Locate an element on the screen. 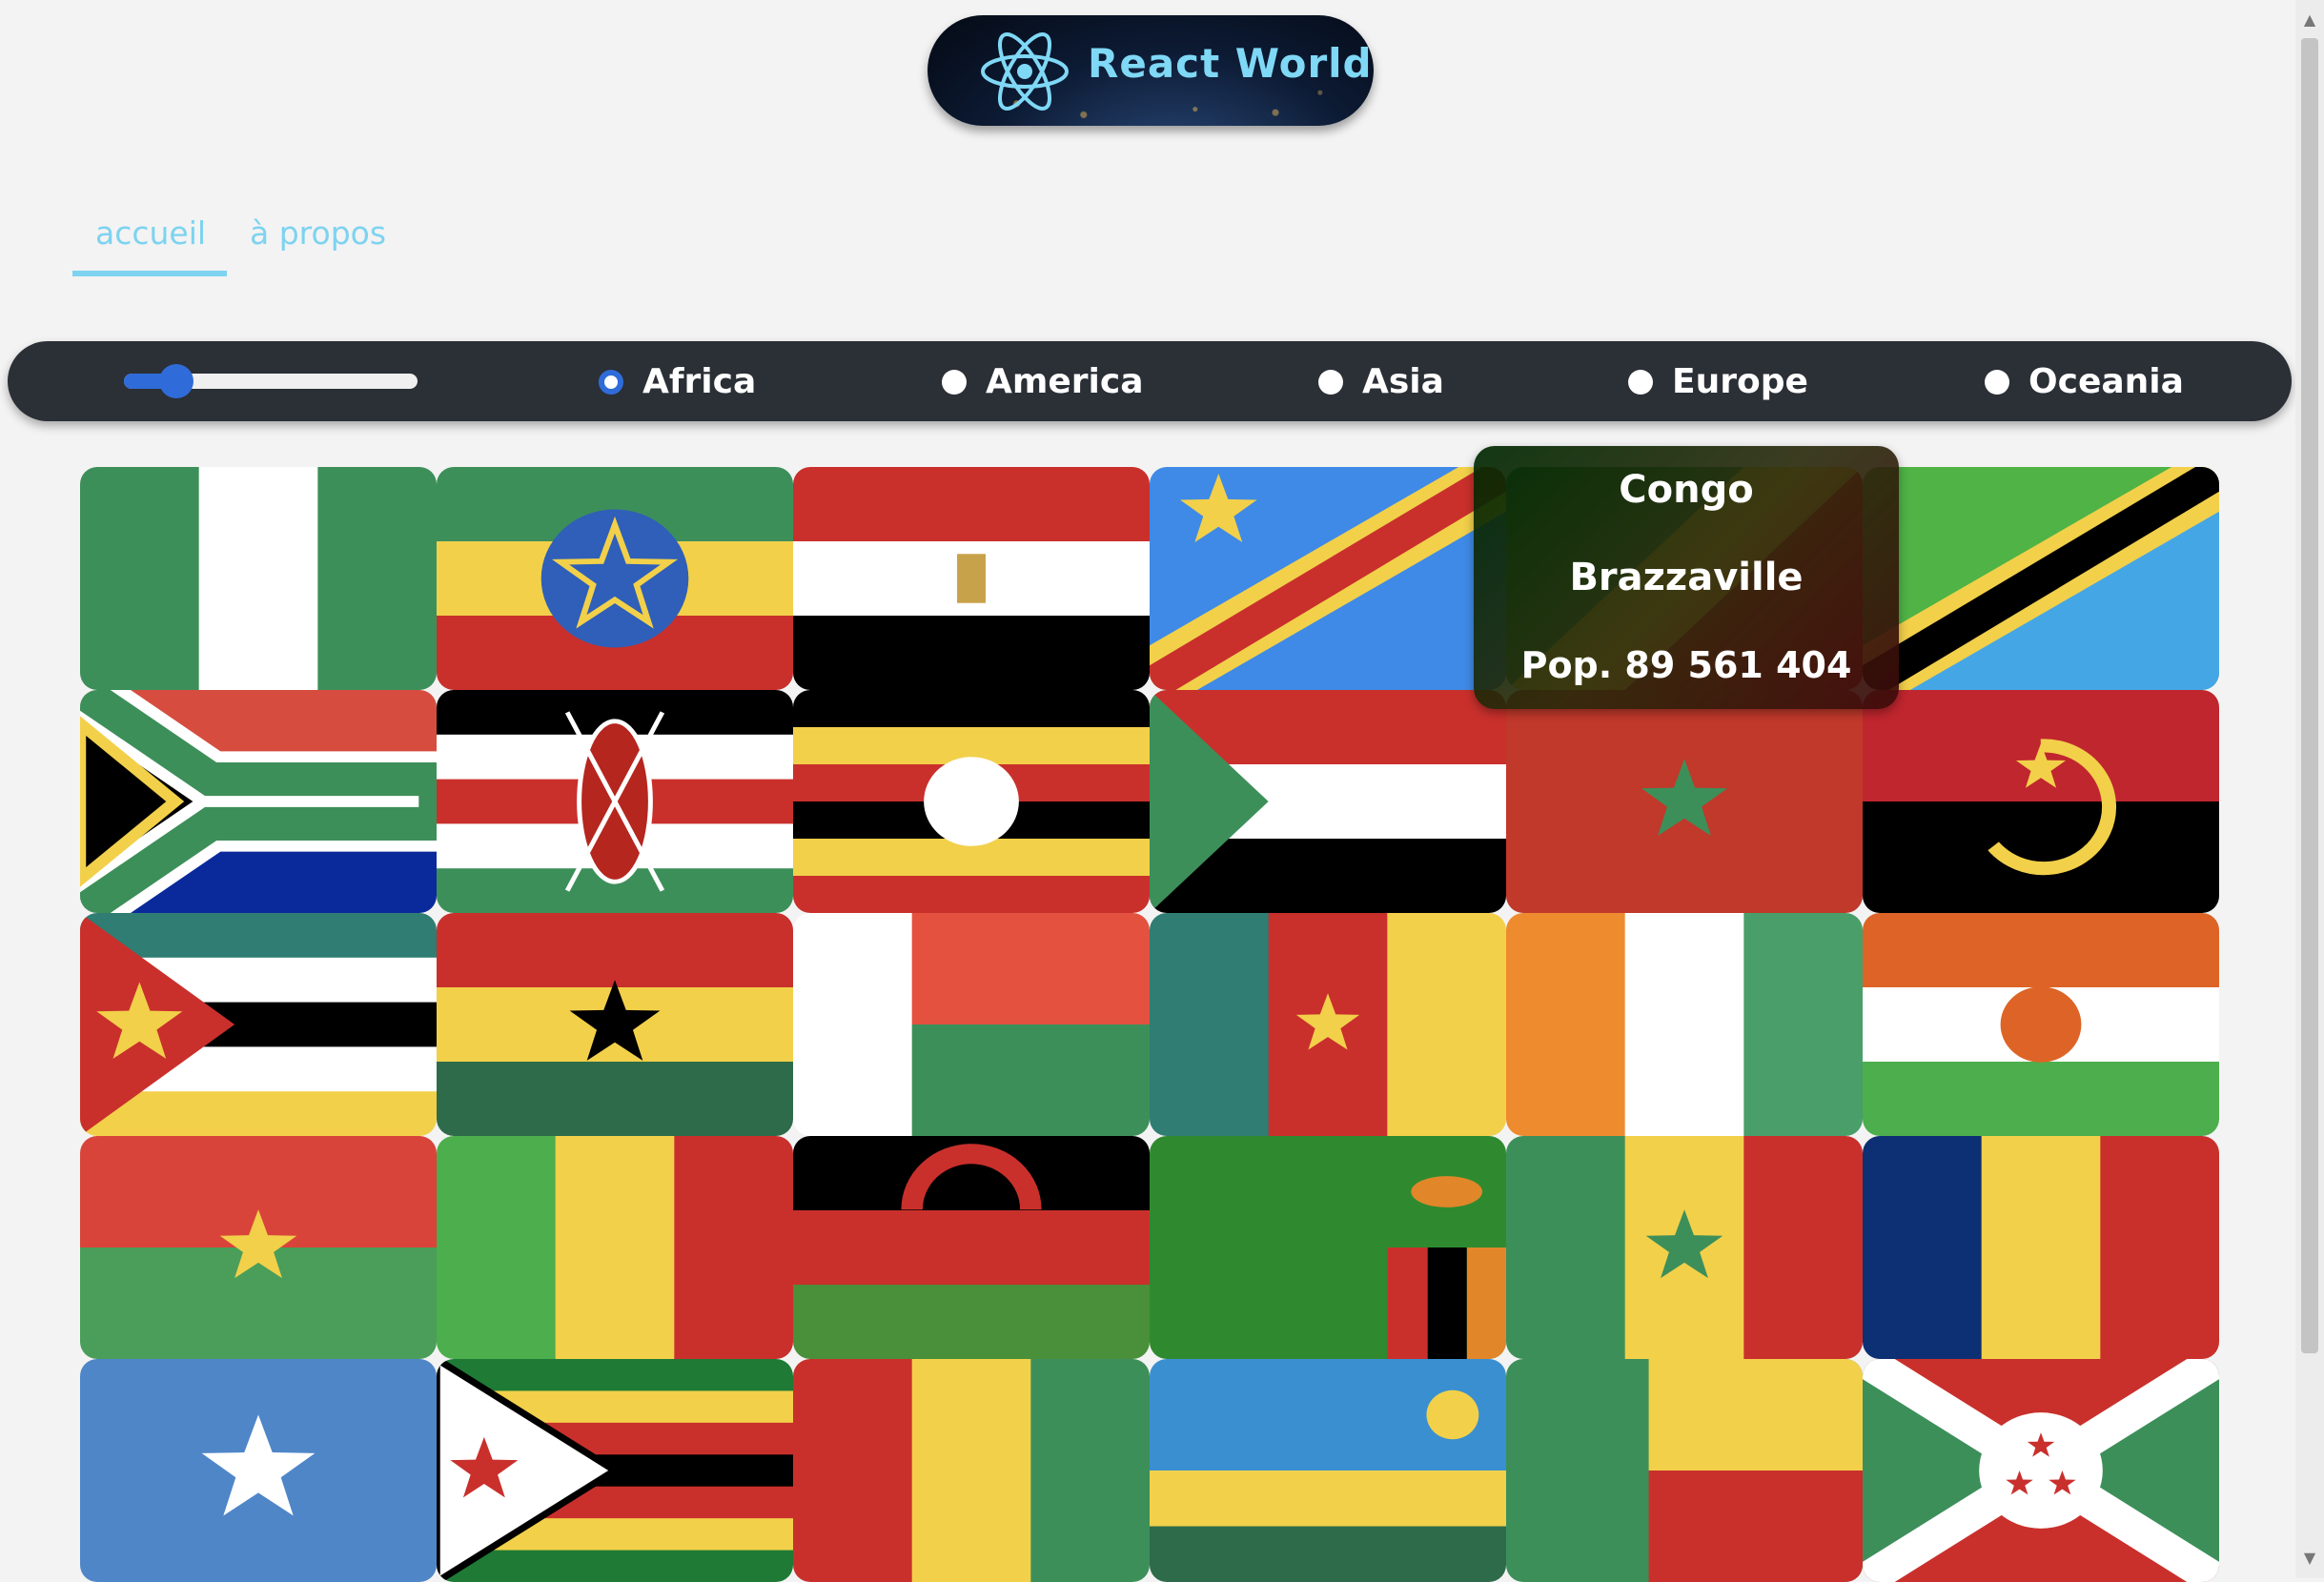 Image resolution: width=2324 pixels, height=1582 pixels. slider-thumb is located at coordinates (176, 381).